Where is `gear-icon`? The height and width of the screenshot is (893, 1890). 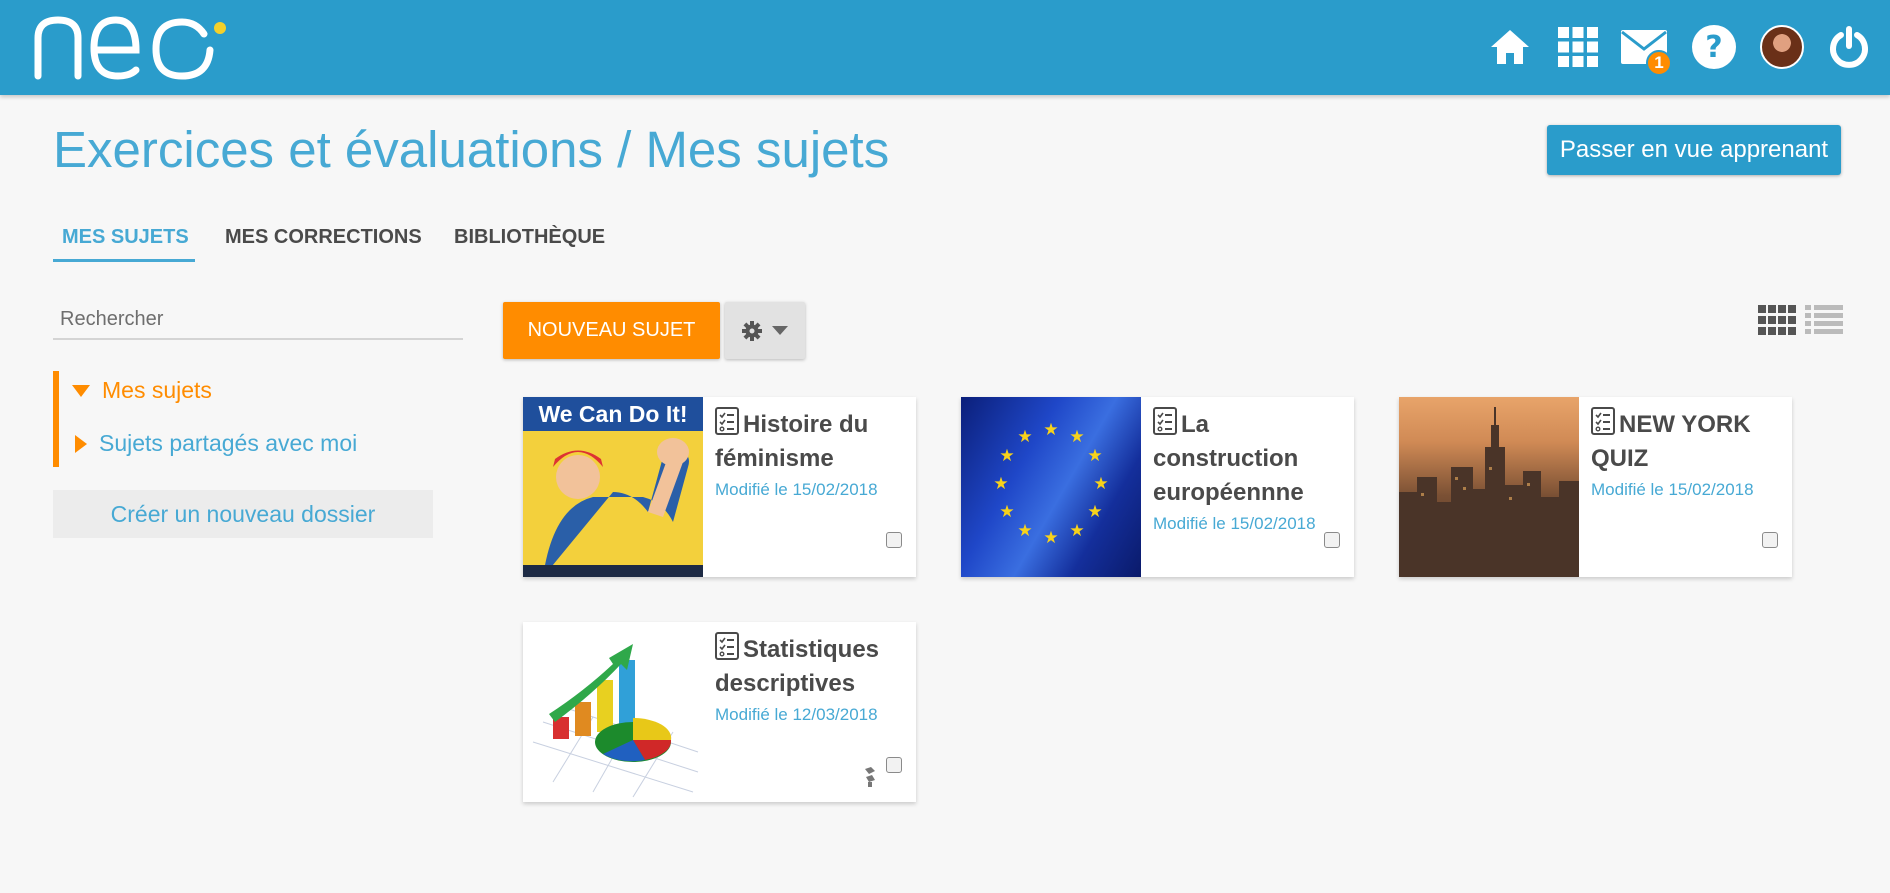
gear-icon is located at coordinates (752, 330).